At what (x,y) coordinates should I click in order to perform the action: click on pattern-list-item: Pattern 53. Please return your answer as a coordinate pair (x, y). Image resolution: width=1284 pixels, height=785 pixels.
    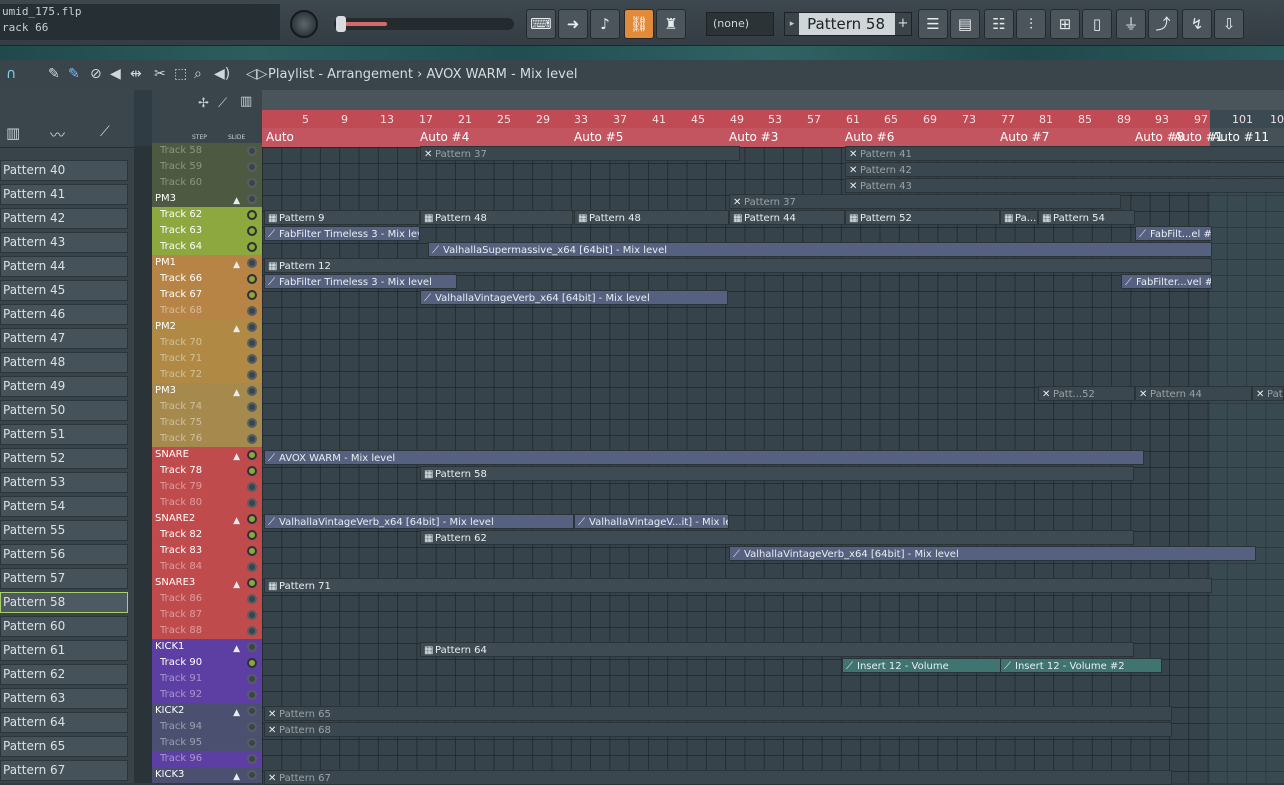
    Looking at the image, I should click on (64, 482).